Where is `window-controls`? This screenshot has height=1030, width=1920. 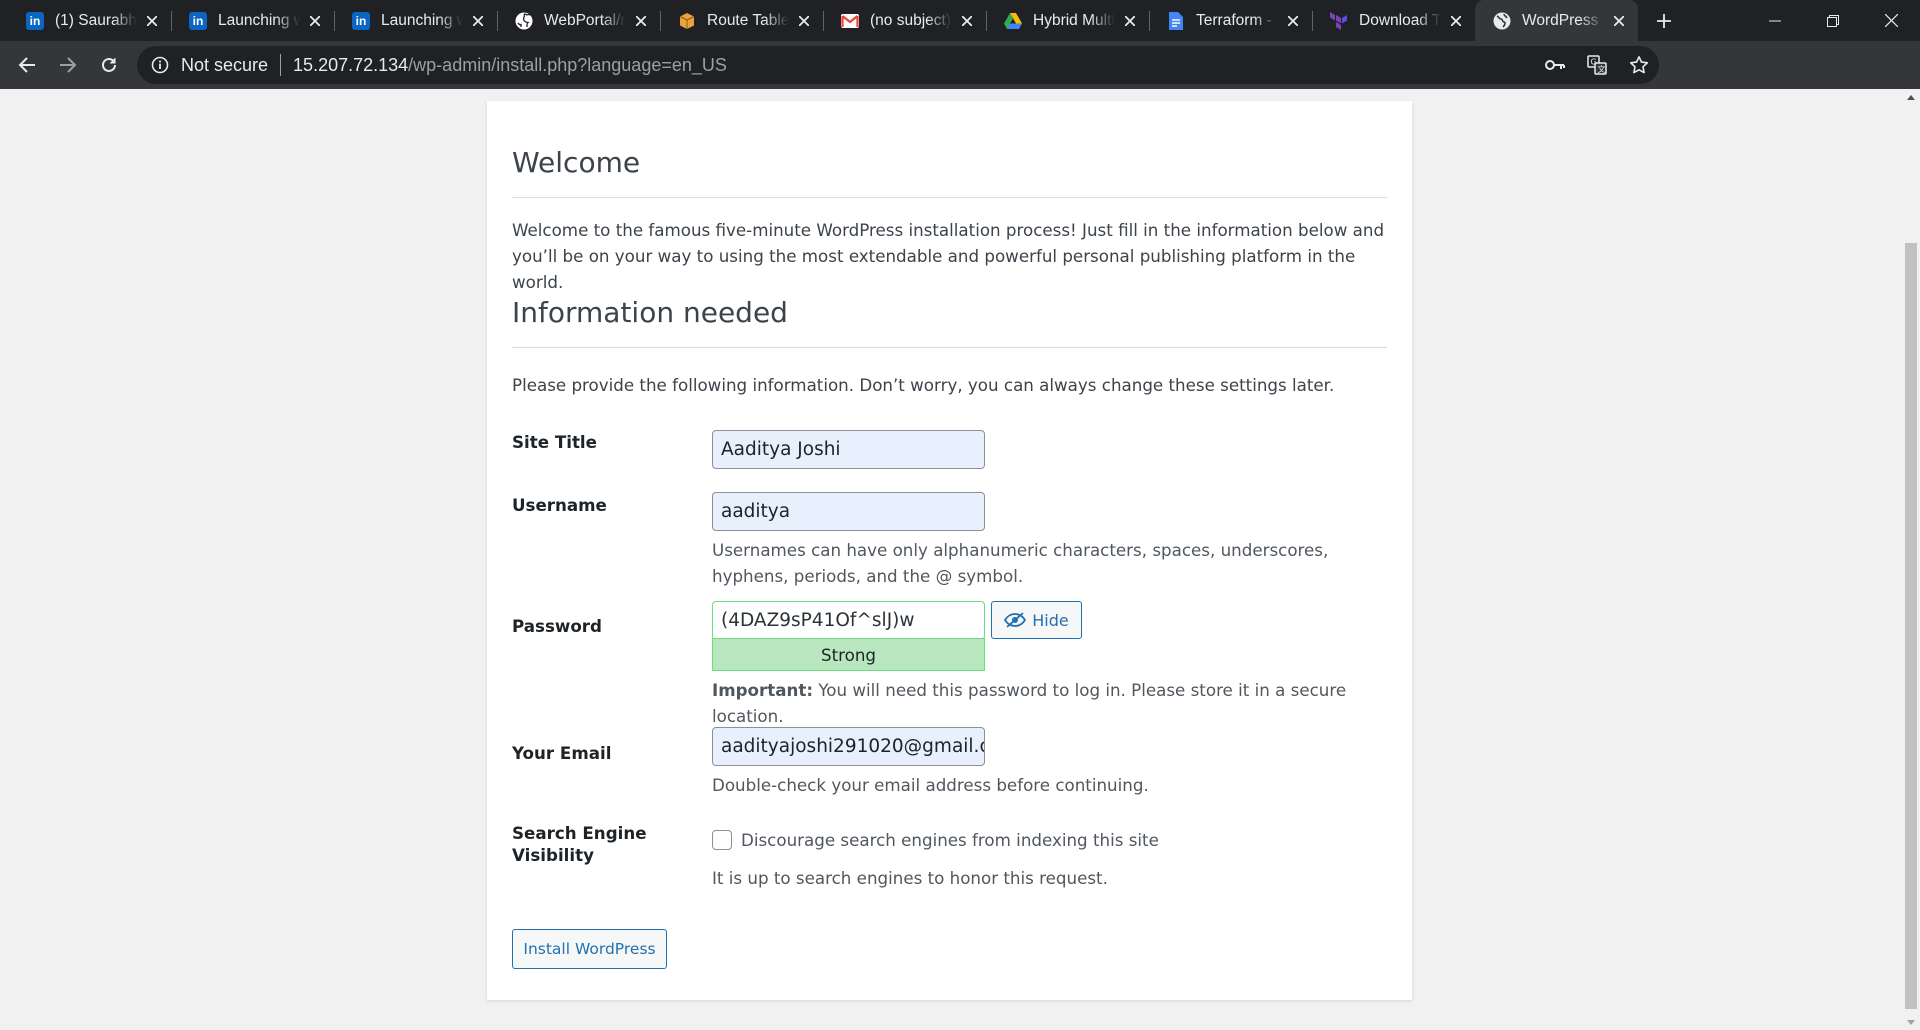
window-controls is located at coordinates (1833, 20).